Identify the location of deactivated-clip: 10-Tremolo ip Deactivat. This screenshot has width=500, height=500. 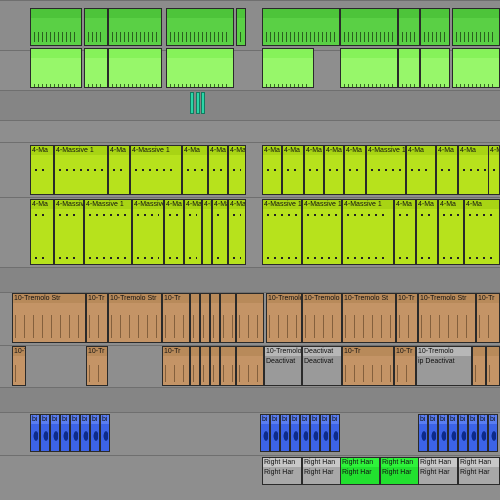
(444, 366).